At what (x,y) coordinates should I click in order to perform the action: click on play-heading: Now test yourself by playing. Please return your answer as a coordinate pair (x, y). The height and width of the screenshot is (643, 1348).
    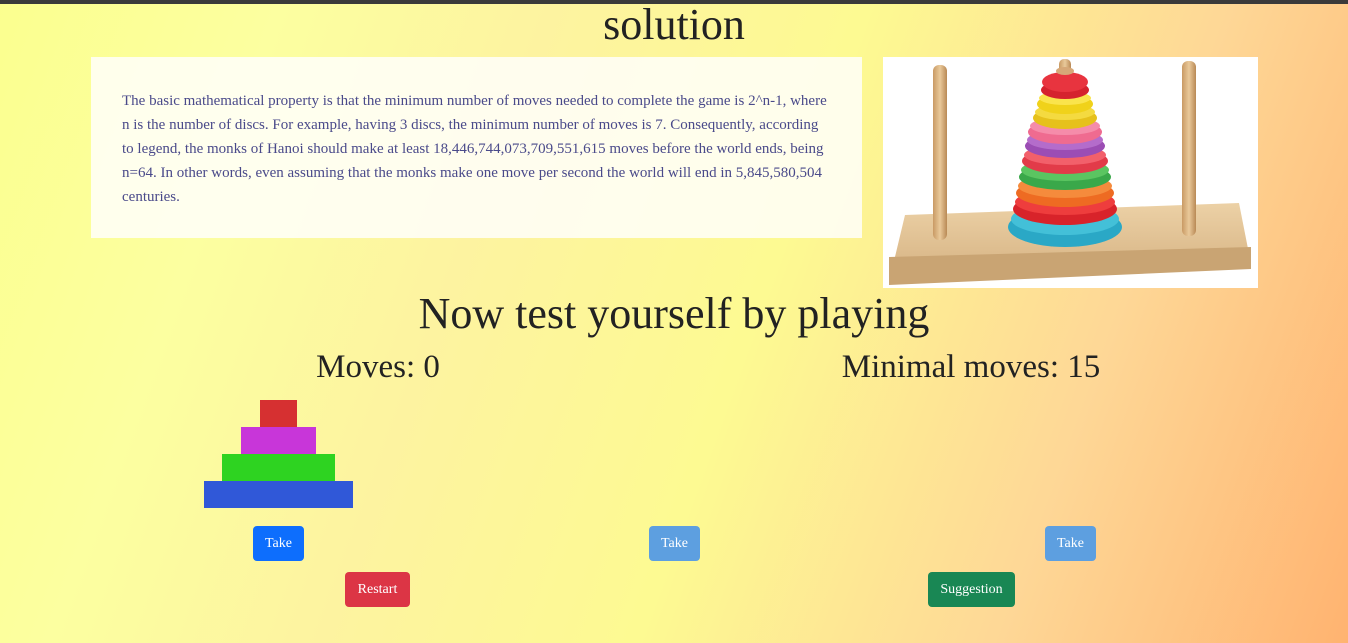
    Looking at the image, I should click on (674, 313).